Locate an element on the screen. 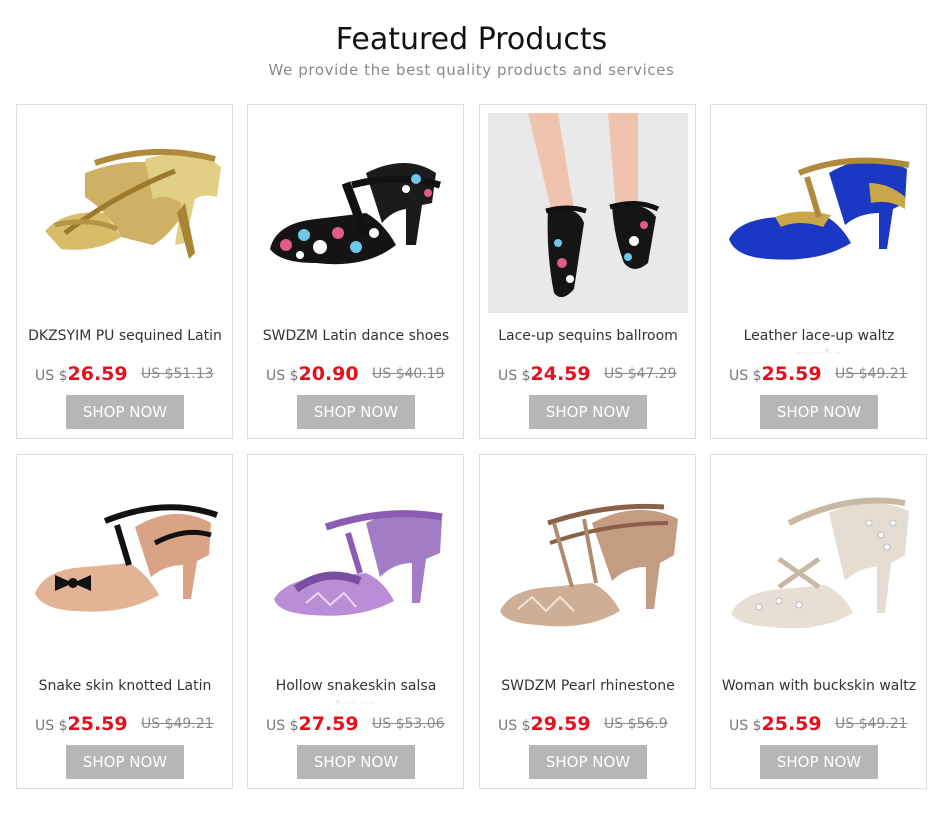  product-name: Woman with buckskin waltz is located at coordinates (819, 690).